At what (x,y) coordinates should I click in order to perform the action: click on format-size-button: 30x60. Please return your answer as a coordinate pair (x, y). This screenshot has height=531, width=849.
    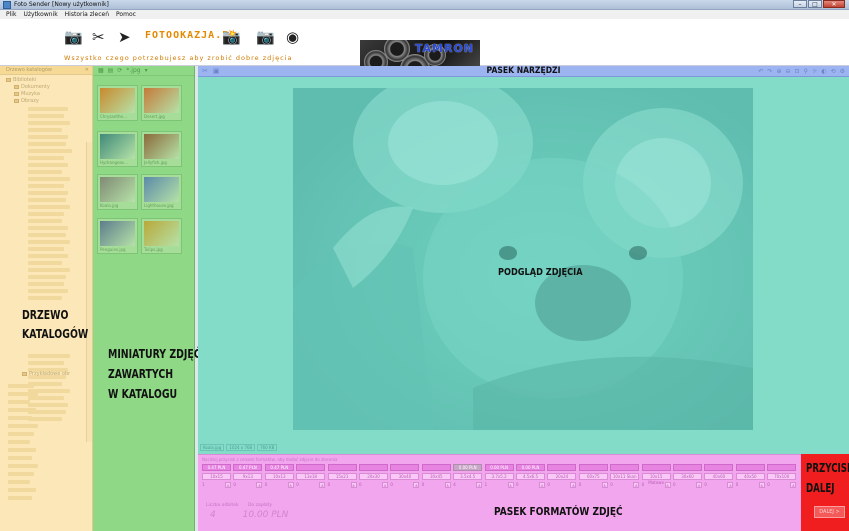
    Looking at the image, I should click on (687, 476).